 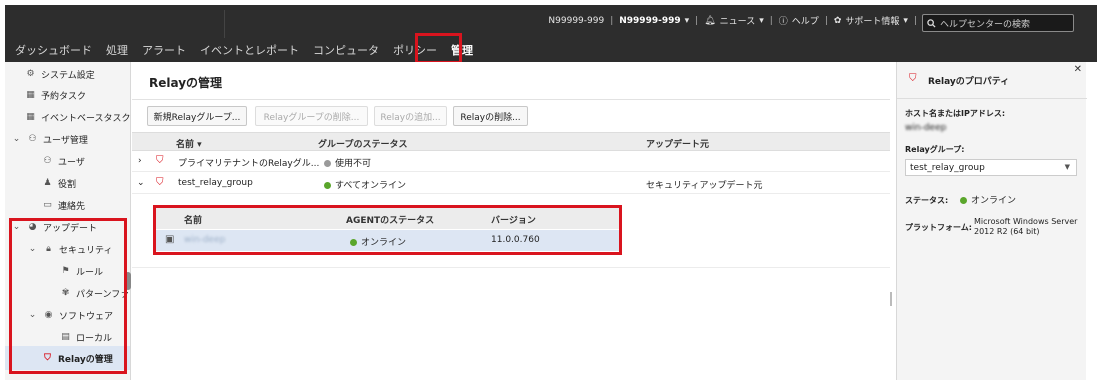 What do you see at coordinates (783, 22) in the screenshot?
I see `help-icon: ⓘ` at bounding box center [783, 22].